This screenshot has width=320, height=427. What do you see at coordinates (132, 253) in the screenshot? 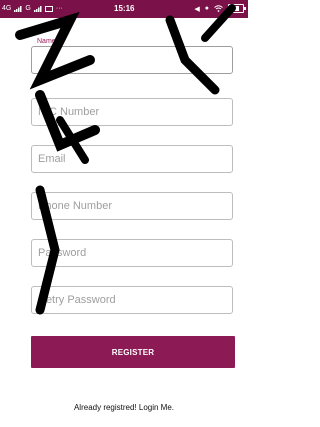
I see `password-input: Password` at bounding box center [132, 253].